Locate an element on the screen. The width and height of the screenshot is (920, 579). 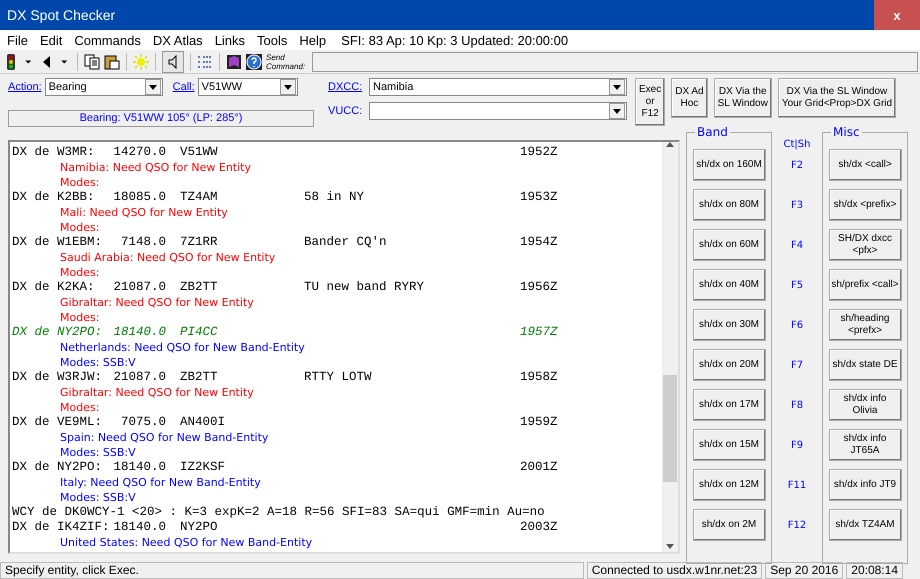
spot-time: 2003Z is located at coordinates (539, 527).